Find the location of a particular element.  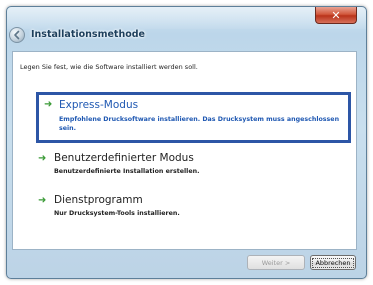

dialog-title: Installationsmethode is located at coordinates (88, 34).